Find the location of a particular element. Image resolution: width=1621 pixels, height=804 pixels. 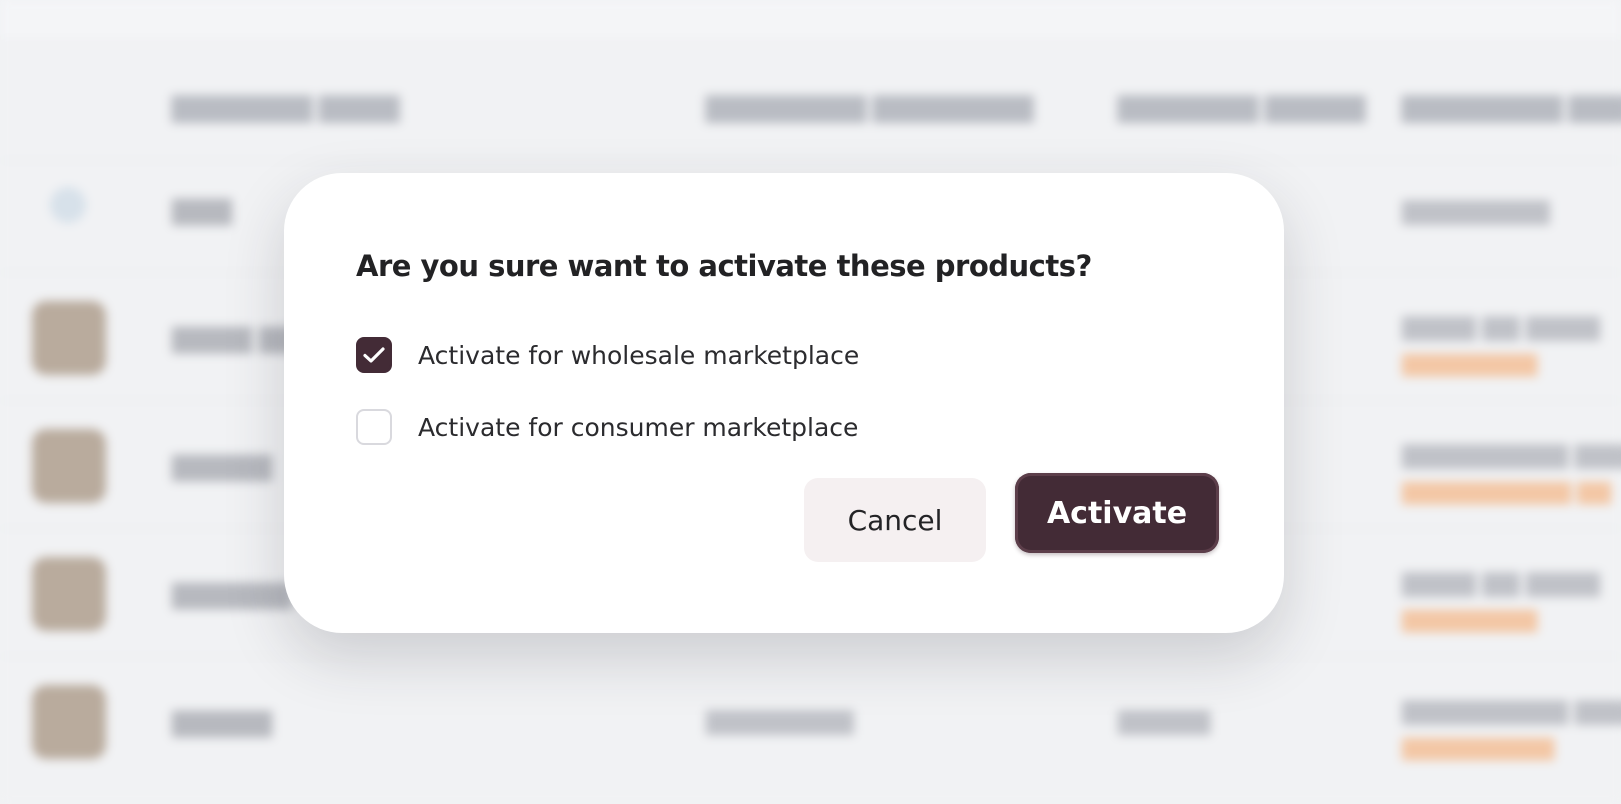

cancel-button: Cancel is located at coordinates (895, 520).